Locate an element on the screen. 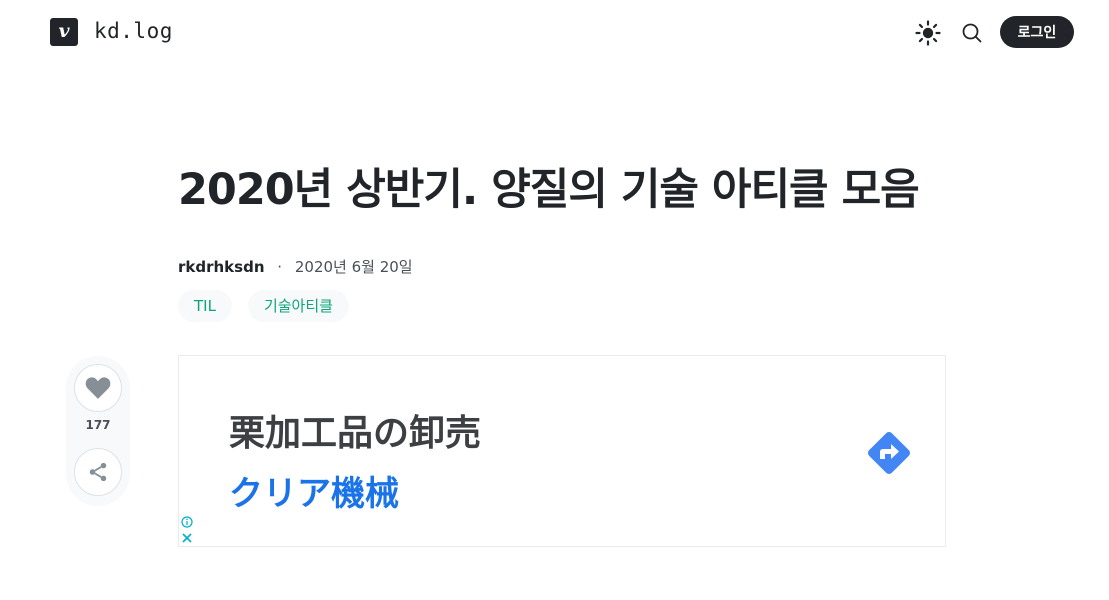  tag-til: TIL is located at coordinates (205, 306).